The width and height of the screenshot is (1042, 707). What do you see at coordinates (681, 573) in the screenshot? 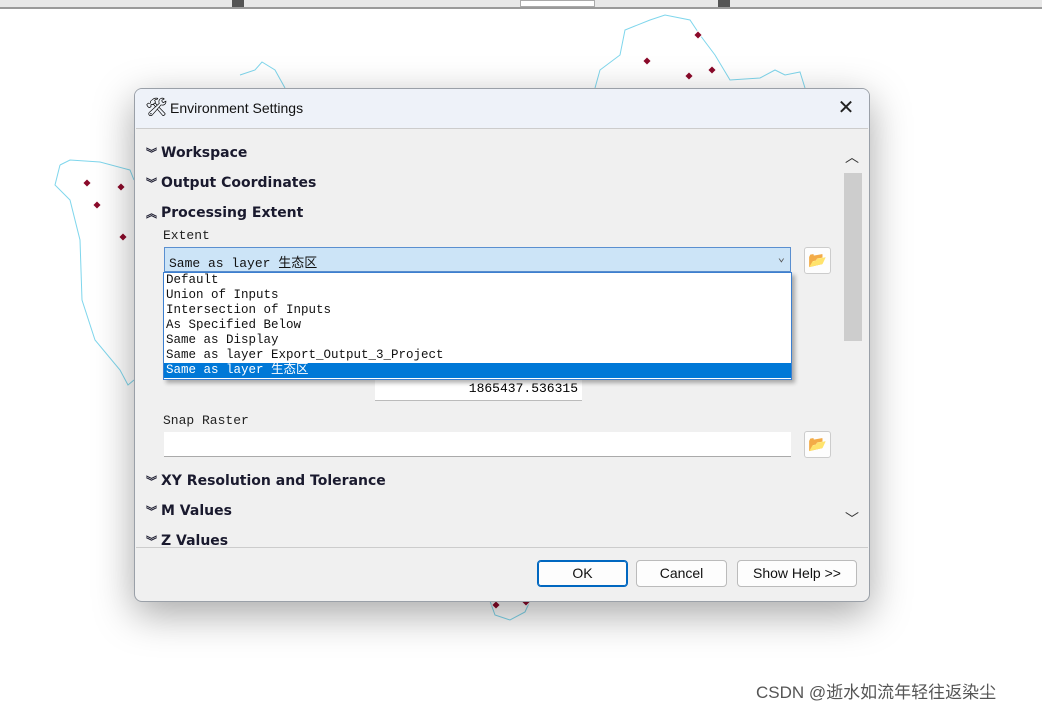
I see `cancel-button: Cancel` at bounding box center [681, 573].